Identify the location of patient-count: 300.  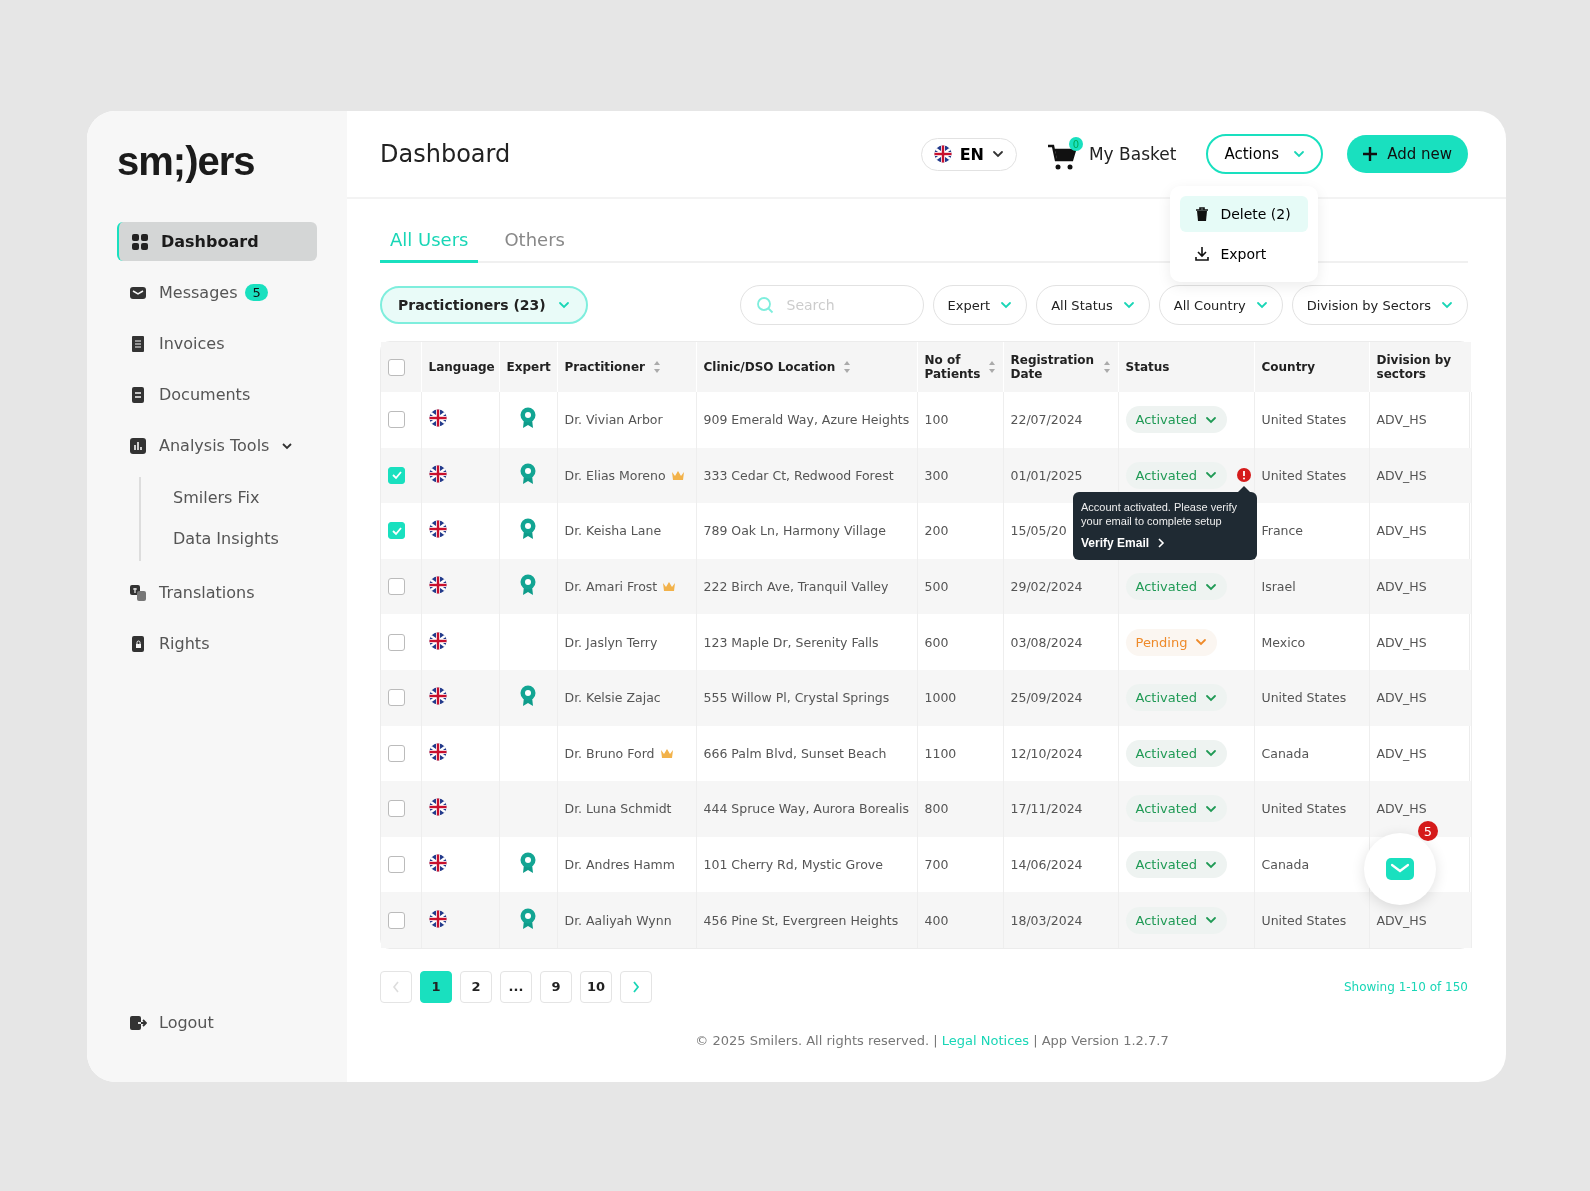
(936, 475).